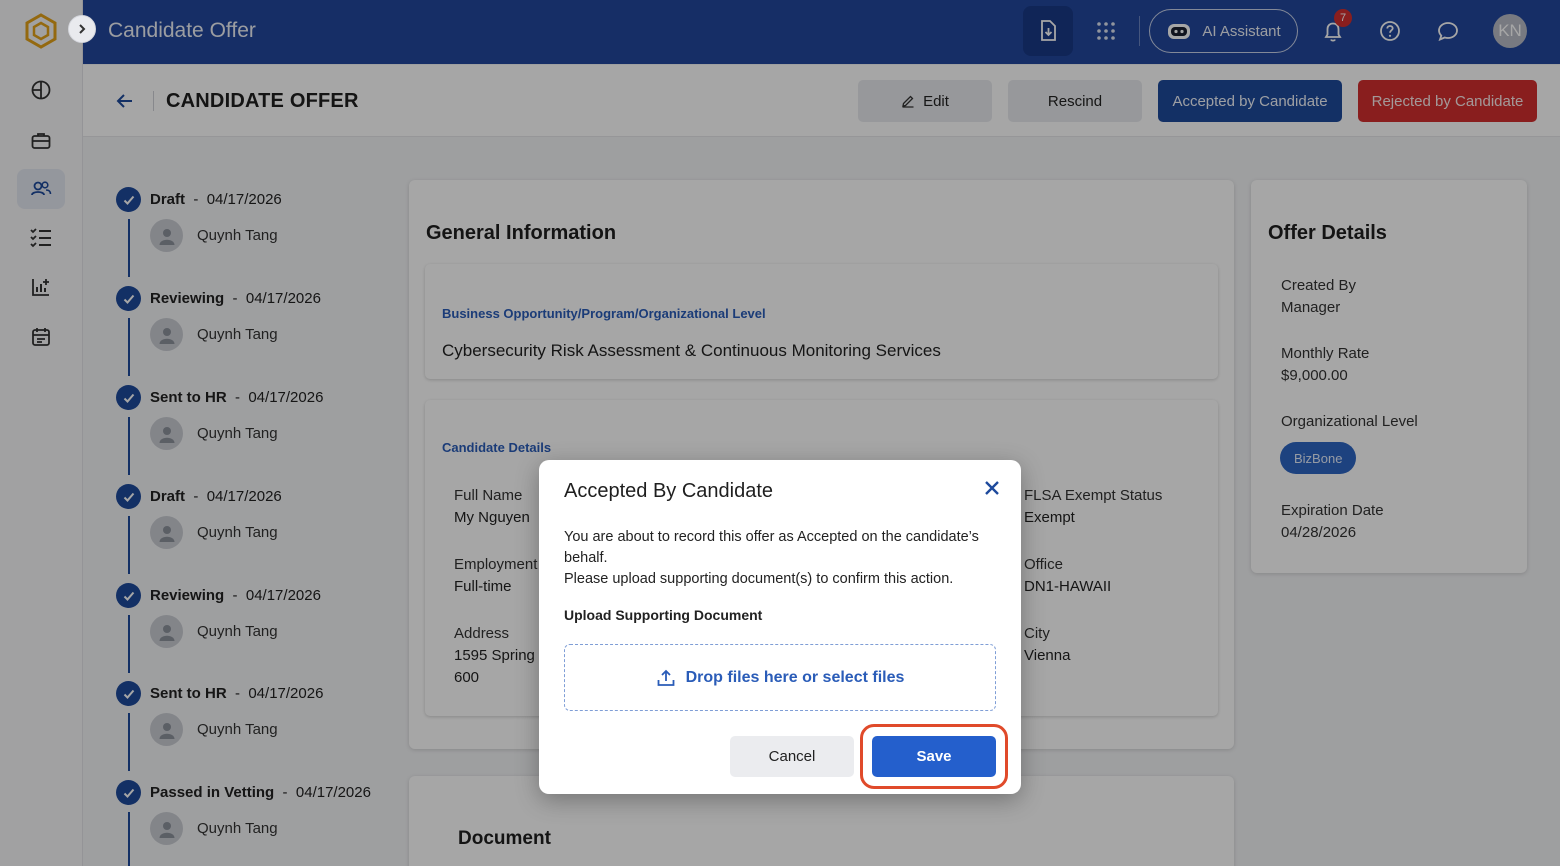  Describe the element at coordinates (663, 615) in the screenshot. I see `upload-document-label: Upload Supporting Document` at that location.